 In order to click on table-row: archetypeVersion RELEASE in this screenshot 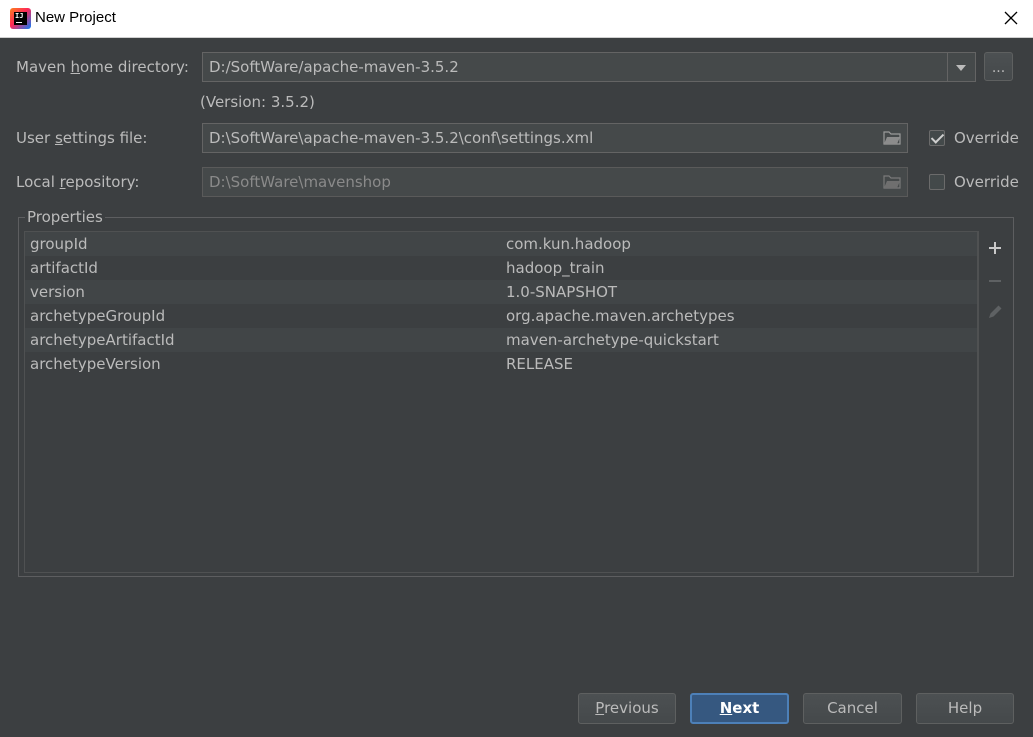, I will do `click(501, 364)`.